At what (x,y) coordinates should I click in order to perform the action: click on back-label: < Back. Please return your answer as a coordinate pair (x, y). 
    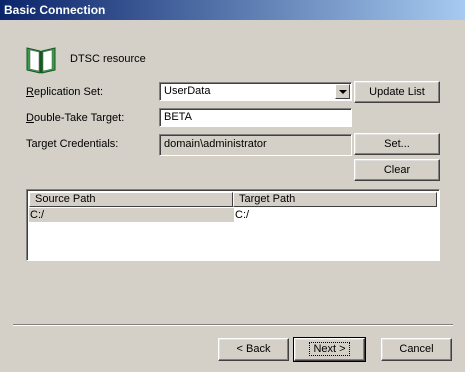
    Looking at the image, I should click on (253, 349).